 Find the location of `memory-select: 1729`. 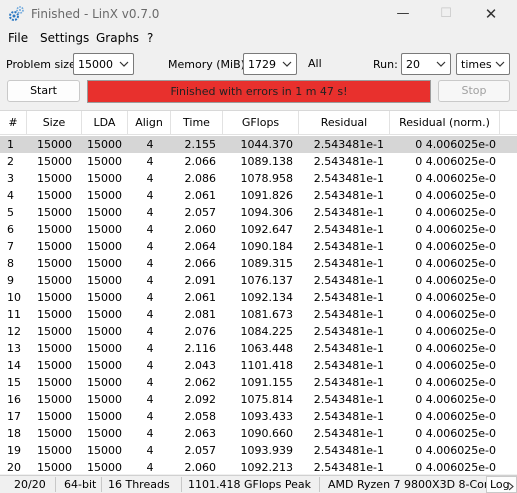

memory-select: 1729 is located at coordinates (270, 64).